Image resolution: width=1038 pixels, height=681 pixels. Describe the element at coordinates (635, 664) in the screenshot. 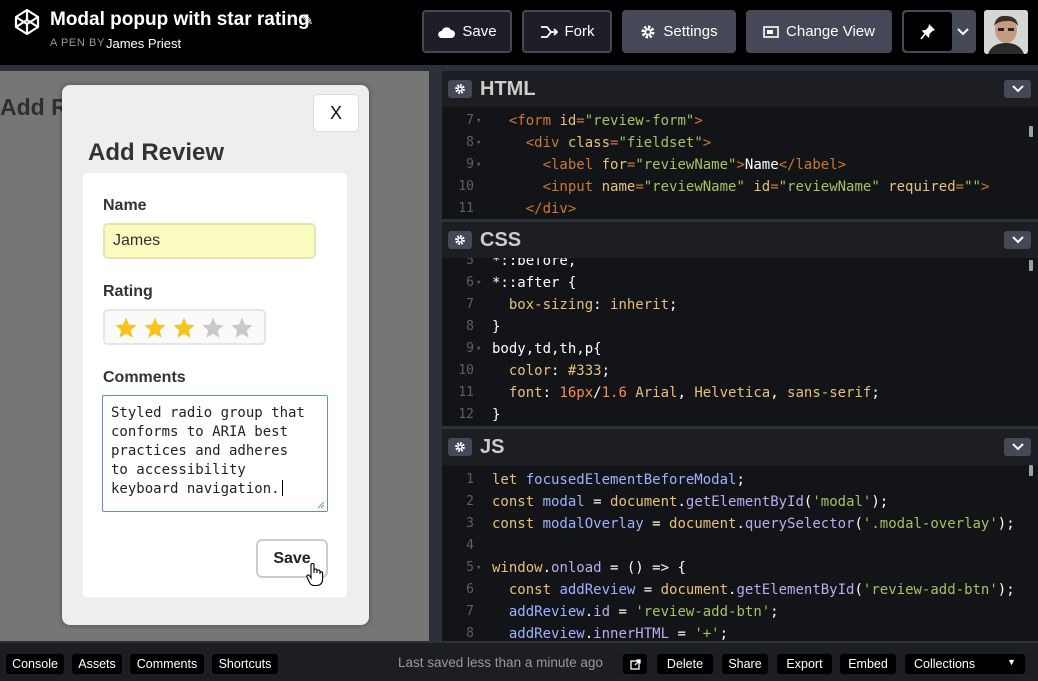

I see `open-in-new-window-button` at that location.